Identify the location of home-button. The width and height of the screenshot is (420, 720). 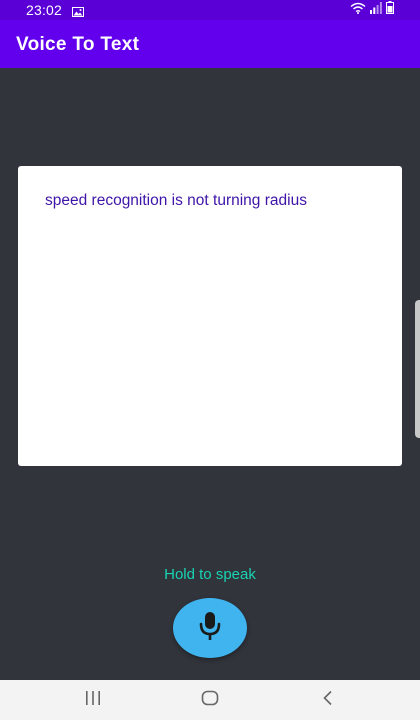
(210, 700).